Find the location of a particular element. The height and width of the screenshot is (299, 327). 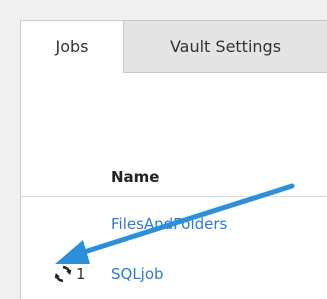

table-row: FilesAndFolders is located at coordinates (173, 224).